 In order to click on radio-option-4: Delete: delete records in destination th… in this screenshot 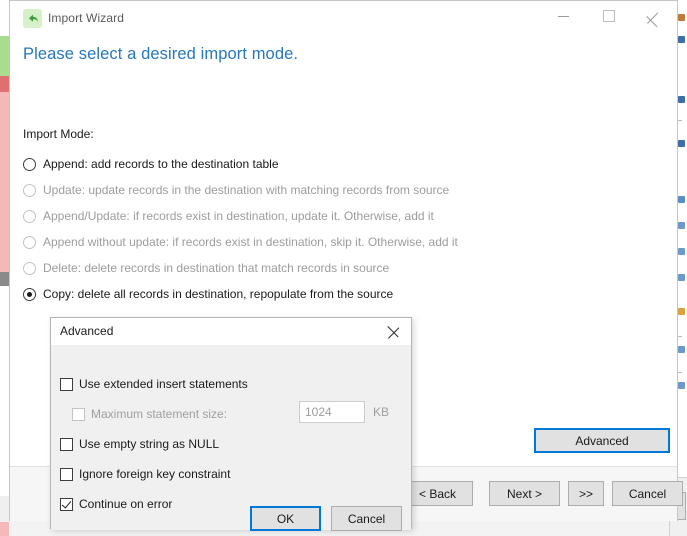, I will do `click(283, 268)`.